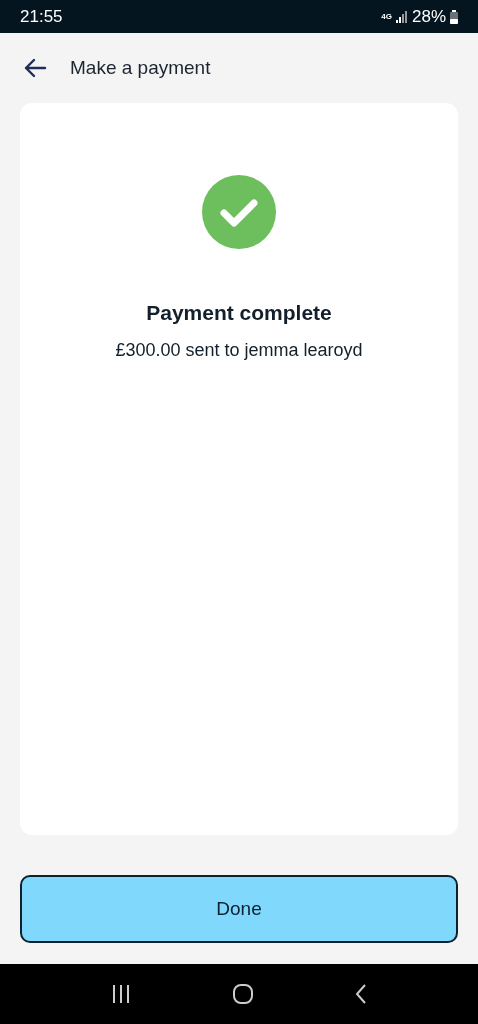  Describe the element at coordinates (239, 313) in the screenshot. I see `result-title: Payment complete` at that location.